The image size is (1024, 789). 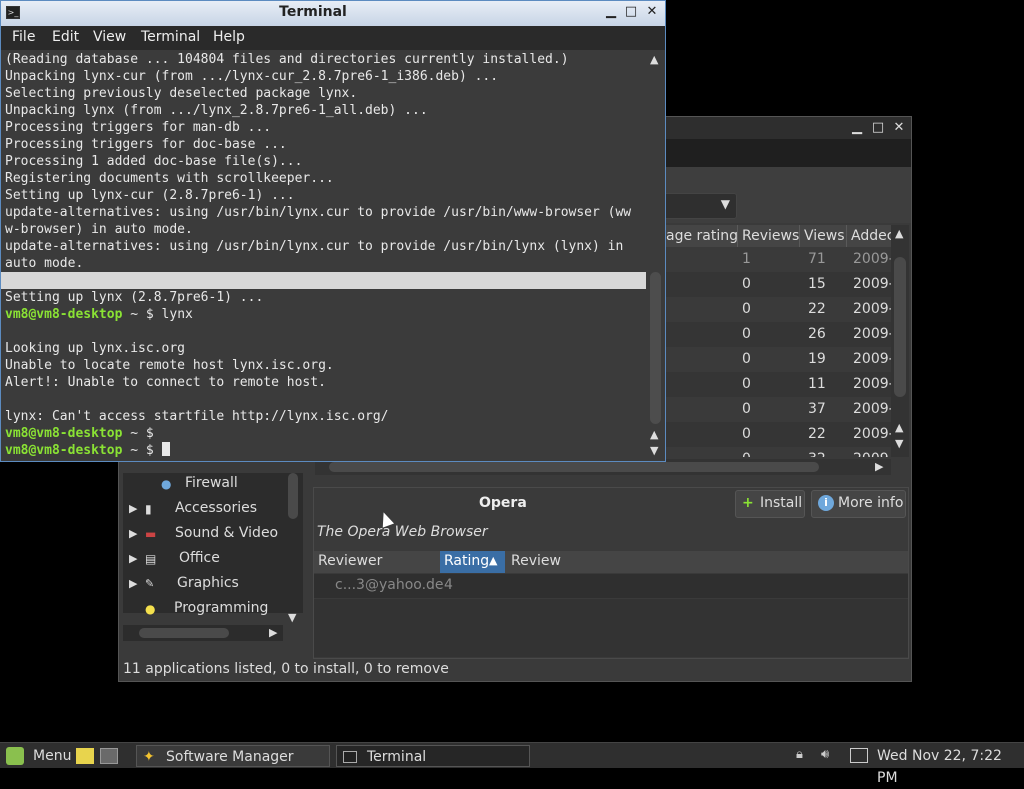 What do you see at coordinates (38, 756) in the screenshot?
I see `menu-button: Menu` at bounding box center [38, 756].